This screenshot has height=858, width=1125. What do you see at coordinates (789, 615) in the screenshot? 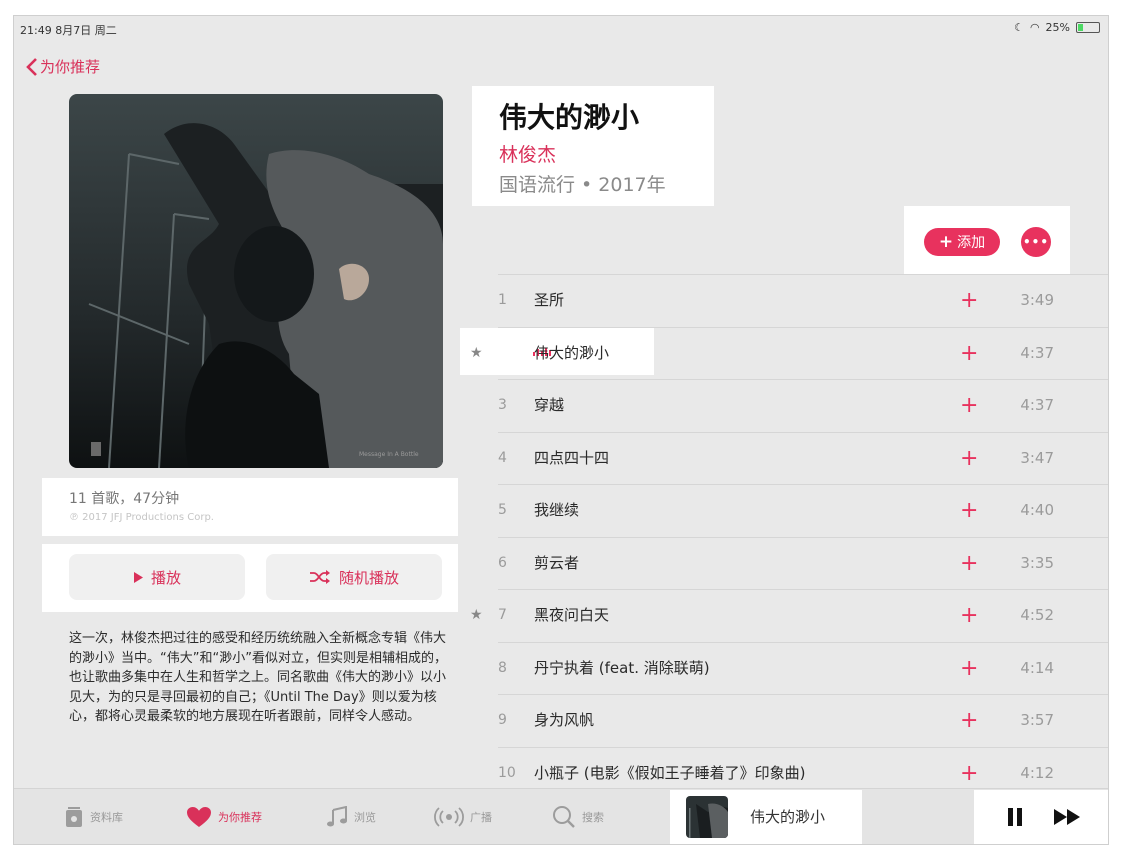
I see `track-row: ★ 7 黑夜问白天 +4:52` at bounding box center [789, 615].